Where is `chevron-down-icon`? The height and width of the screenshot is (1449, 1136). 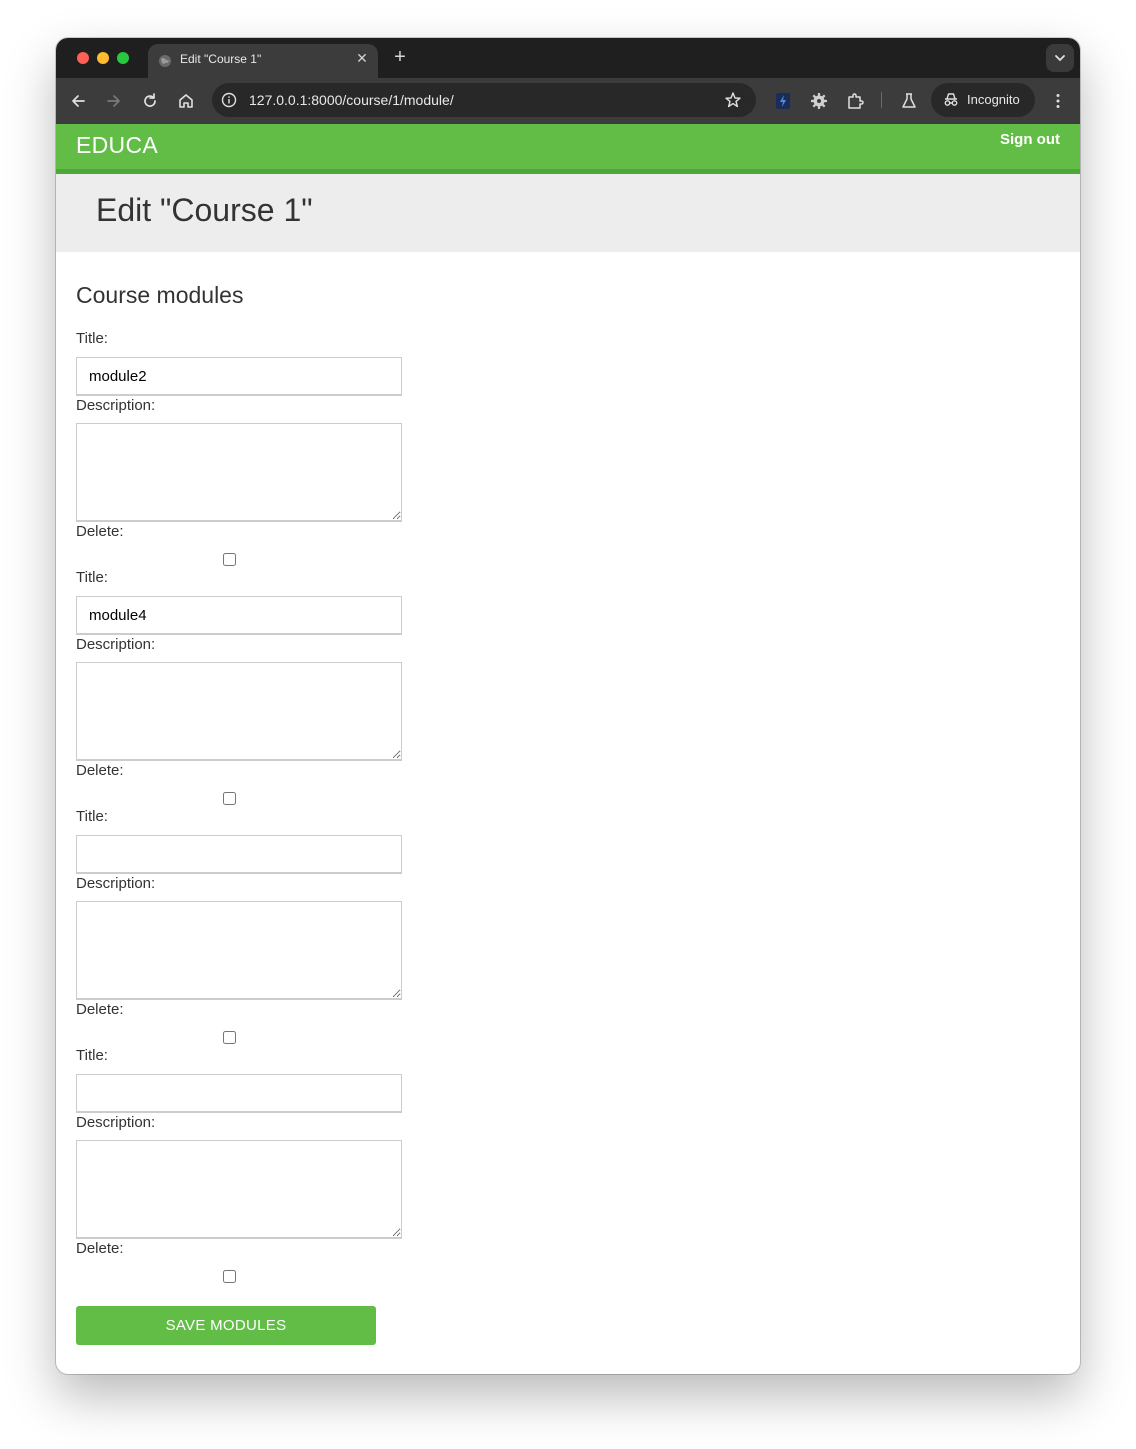
chevron-down-icon is located at coordinates (1060, 58).